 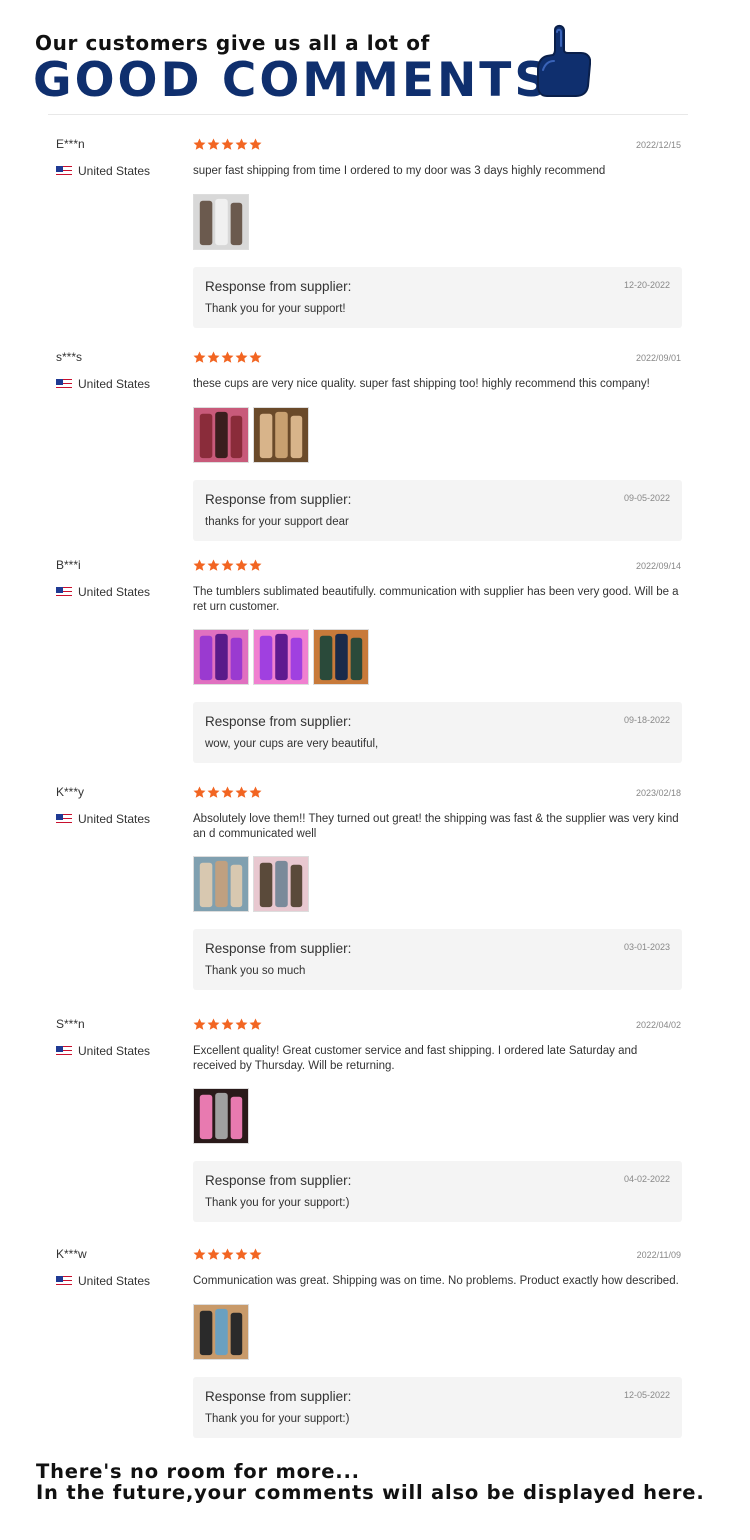 What do you see at coordinates (646, 1179) in the screenshot?
I see `response-date: 04-02-2022` at bounding box center [646, 1179].